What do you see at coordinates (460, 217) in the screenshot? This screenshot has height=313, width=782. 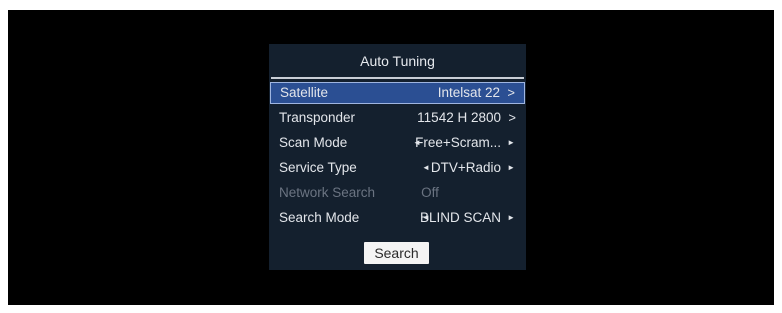 I see `search-mode-value: BLIND SCAN` at bounding box center [460, 217].